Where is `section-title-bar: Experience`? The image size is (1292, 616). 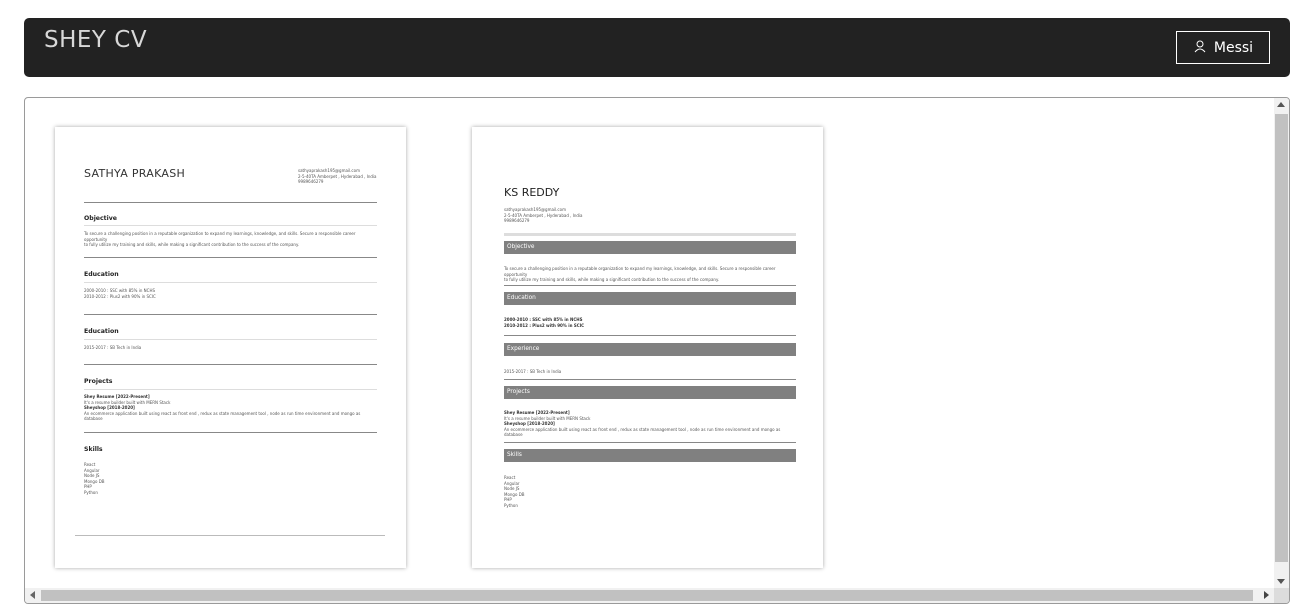
section-title-bar: Experience is located at coordinates (650, 349).